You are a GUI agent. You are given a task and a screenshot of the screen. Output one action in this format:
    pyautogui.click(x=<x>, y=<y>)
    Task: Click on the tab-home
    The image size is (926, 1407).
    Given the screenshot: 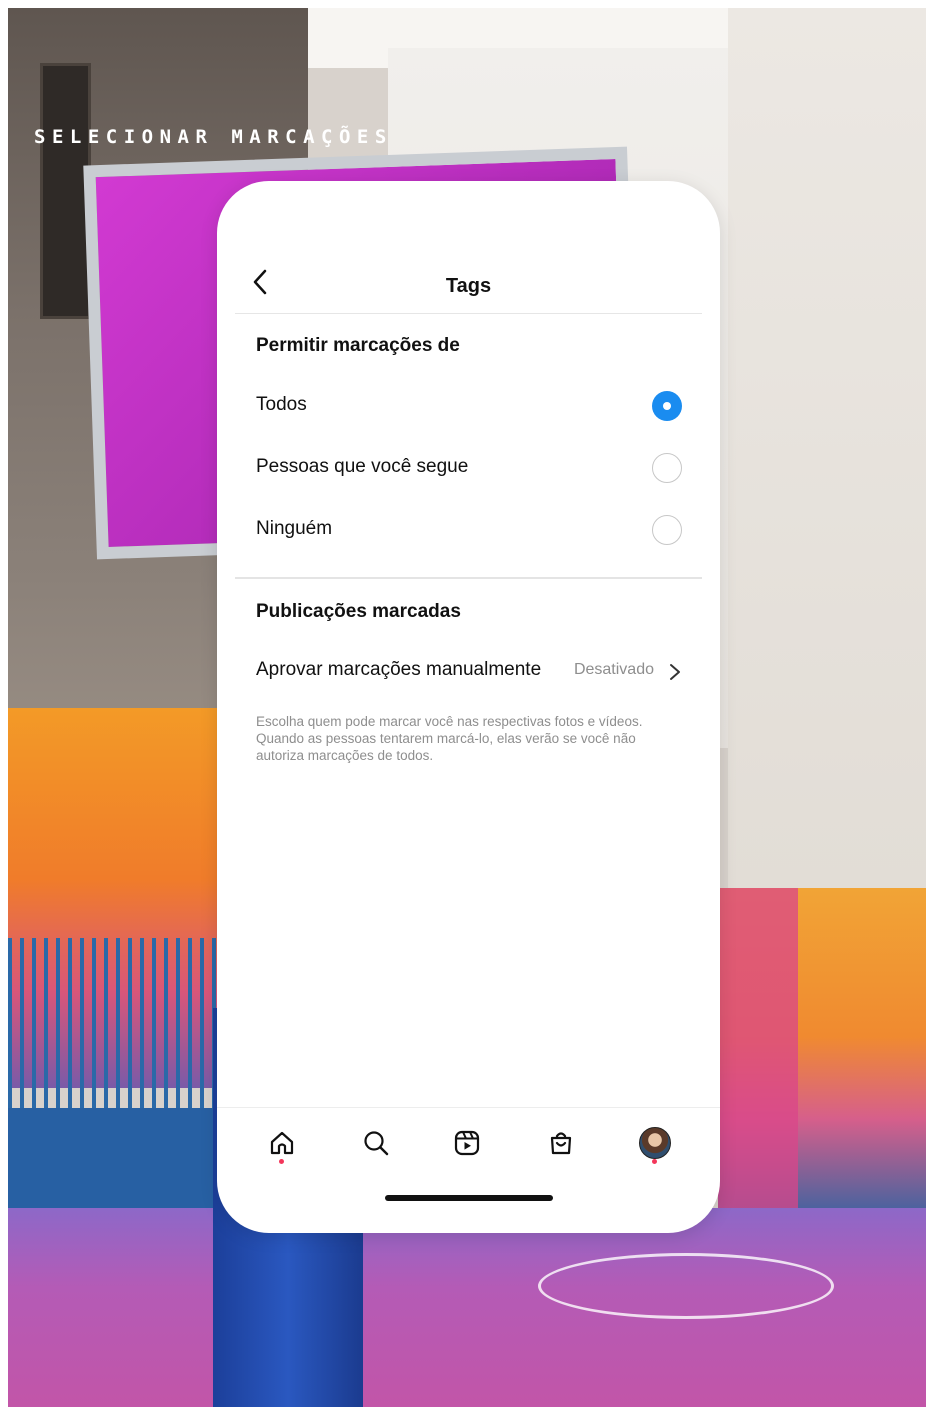 What is the action you would take?
    pyautogui.click(x=282, y=1143)
    